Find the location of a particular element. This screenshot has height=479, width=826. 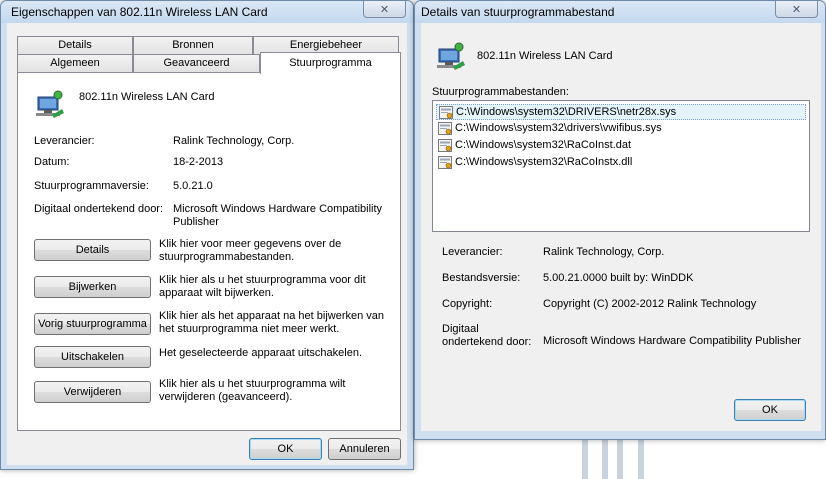

file-path: C:\Windows\system32\DRIVERS\netr28x.sys is located at coordinates (566, 112).